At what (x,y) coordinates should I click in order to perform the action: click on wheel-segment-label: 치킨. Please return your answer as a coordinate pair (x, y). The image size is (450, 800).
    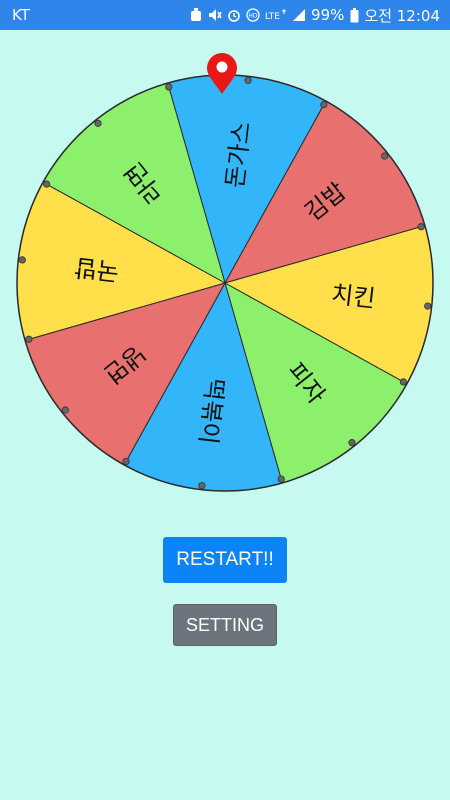
    Looking at the image, I should click on (353, 296).